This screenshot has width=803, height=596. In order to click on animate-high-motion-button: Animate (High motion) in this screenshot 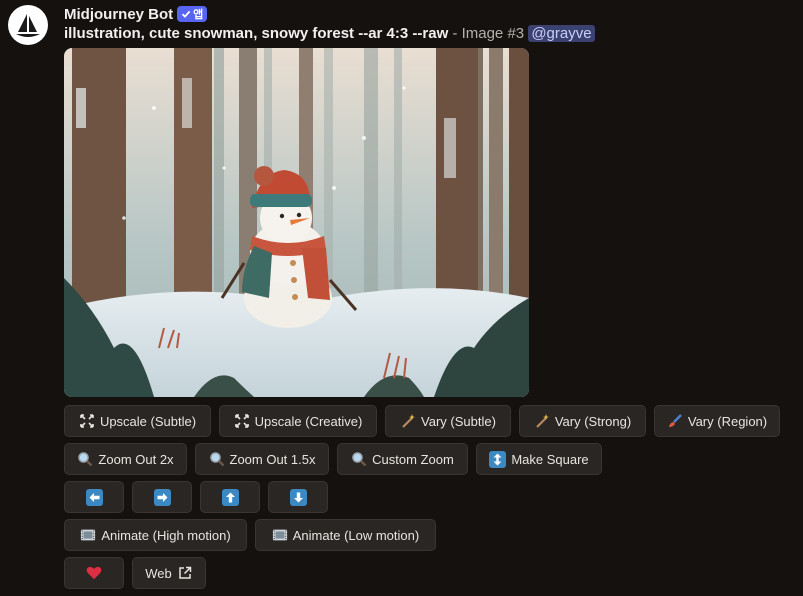, I will do `click(155, 535)`.